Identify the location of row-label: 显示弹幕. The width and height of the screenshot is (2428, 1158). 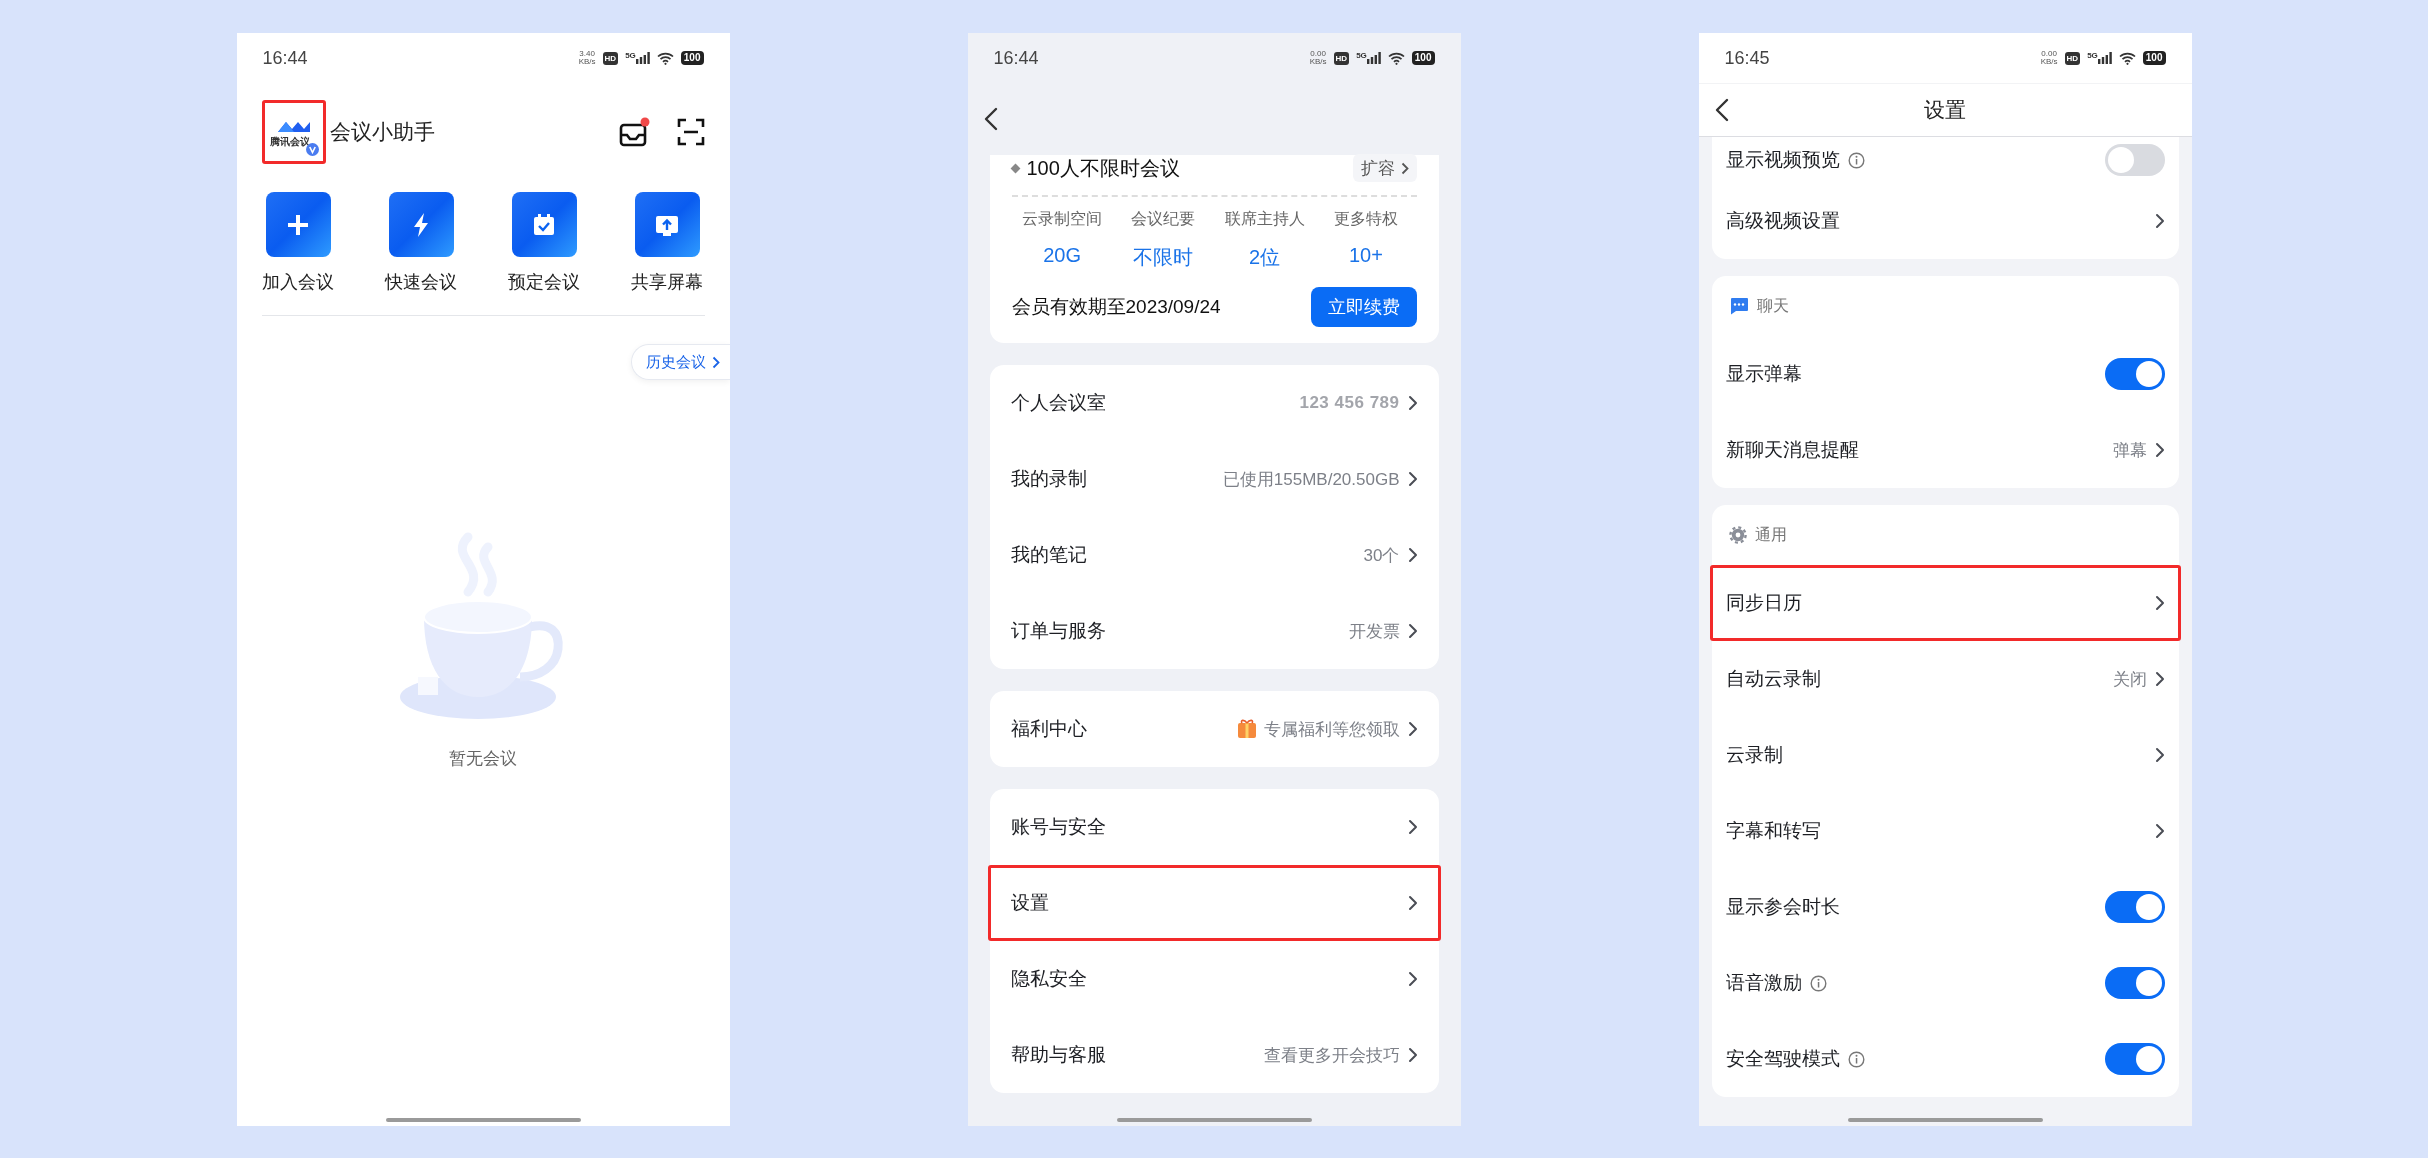
(1763, 374).